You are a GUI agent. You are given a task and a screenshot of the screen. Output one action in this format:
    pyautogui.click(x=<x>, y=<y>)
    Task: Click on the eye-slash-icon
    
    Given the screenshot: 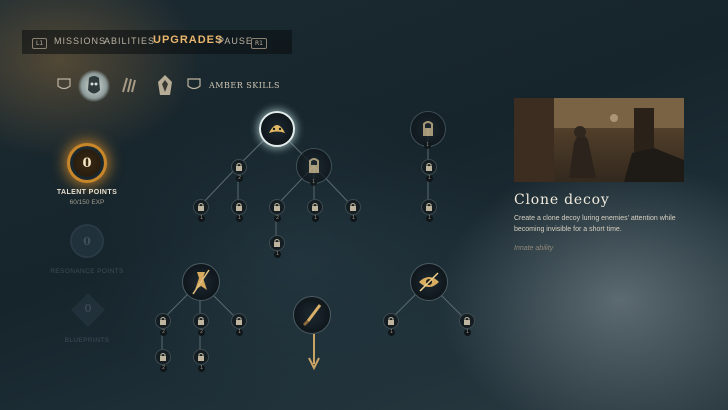 What is the action you would take?
    pyautogui.click(x=429, y=282)
    